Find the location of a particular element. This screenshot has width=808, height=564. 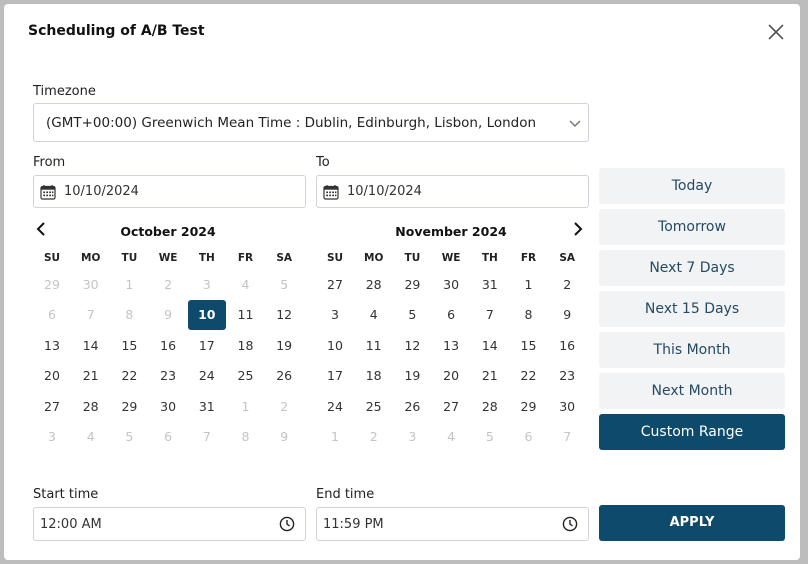

range-next-month-button: Next Month is located at coordinates (692, 391).